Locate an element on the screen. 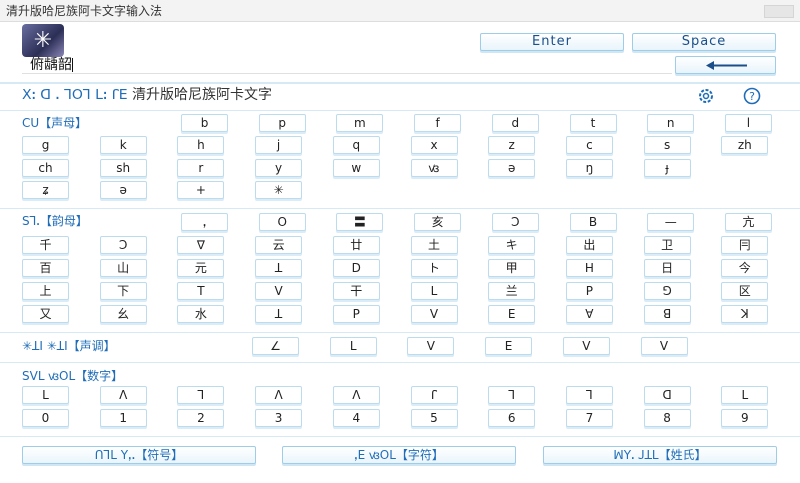  consonant-key: m is located at coordinates (360, 123).